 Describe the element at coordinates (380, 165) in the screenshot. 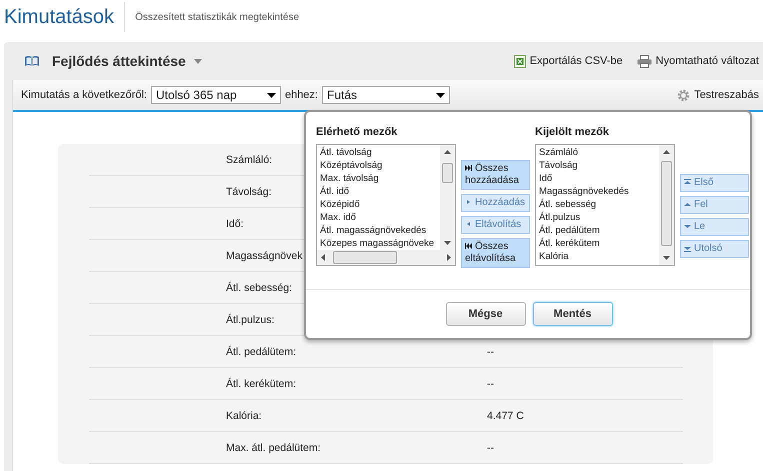

I see `list-item: Középtávolság` at that location.